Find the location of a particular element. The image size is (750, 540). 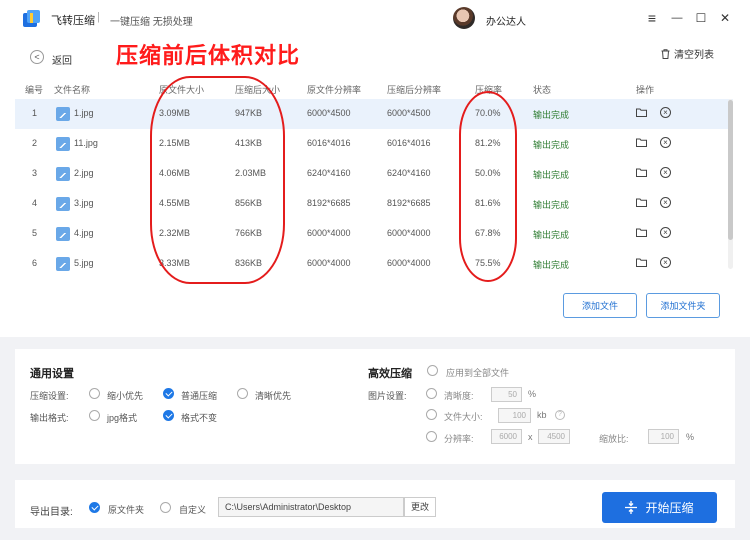

radio-resolution is located at coordinates (431, 436).